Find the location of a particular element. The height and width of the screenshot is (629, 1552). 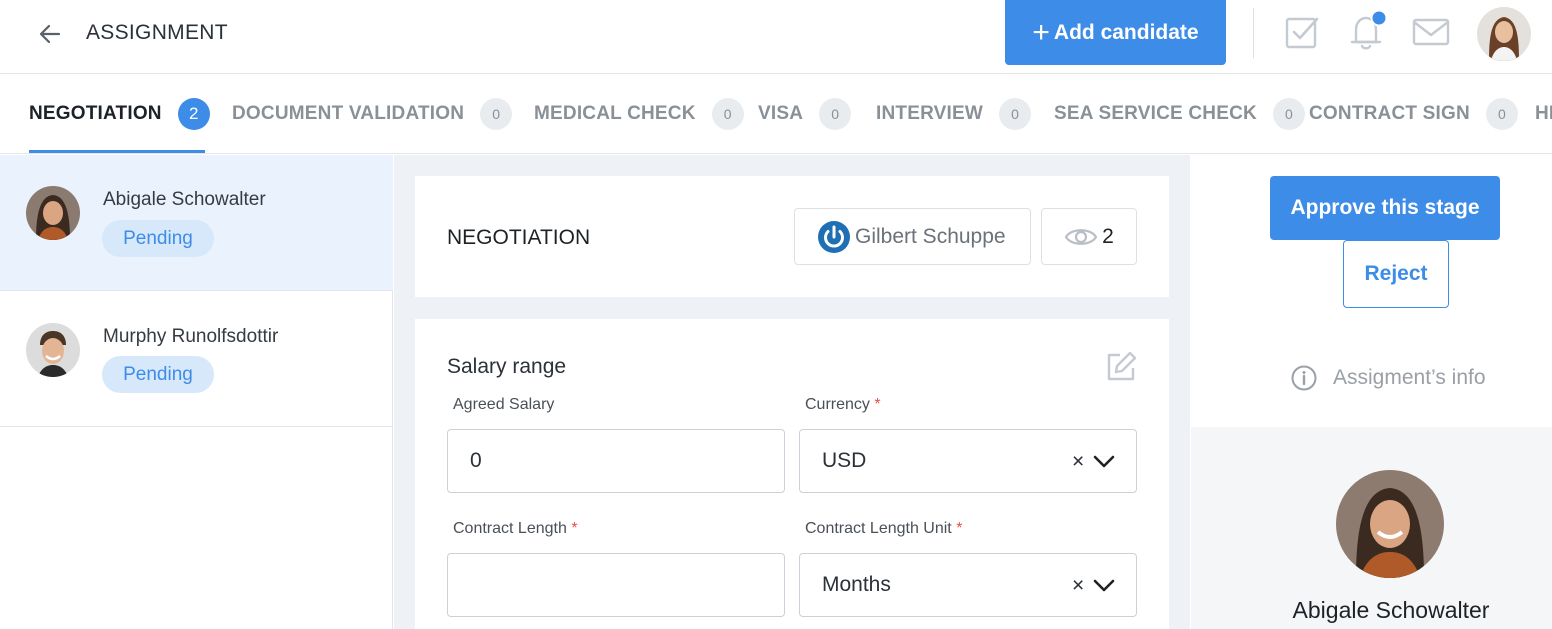

candidate-name: Abigale Schowalter is located at coordinates (184, 199).